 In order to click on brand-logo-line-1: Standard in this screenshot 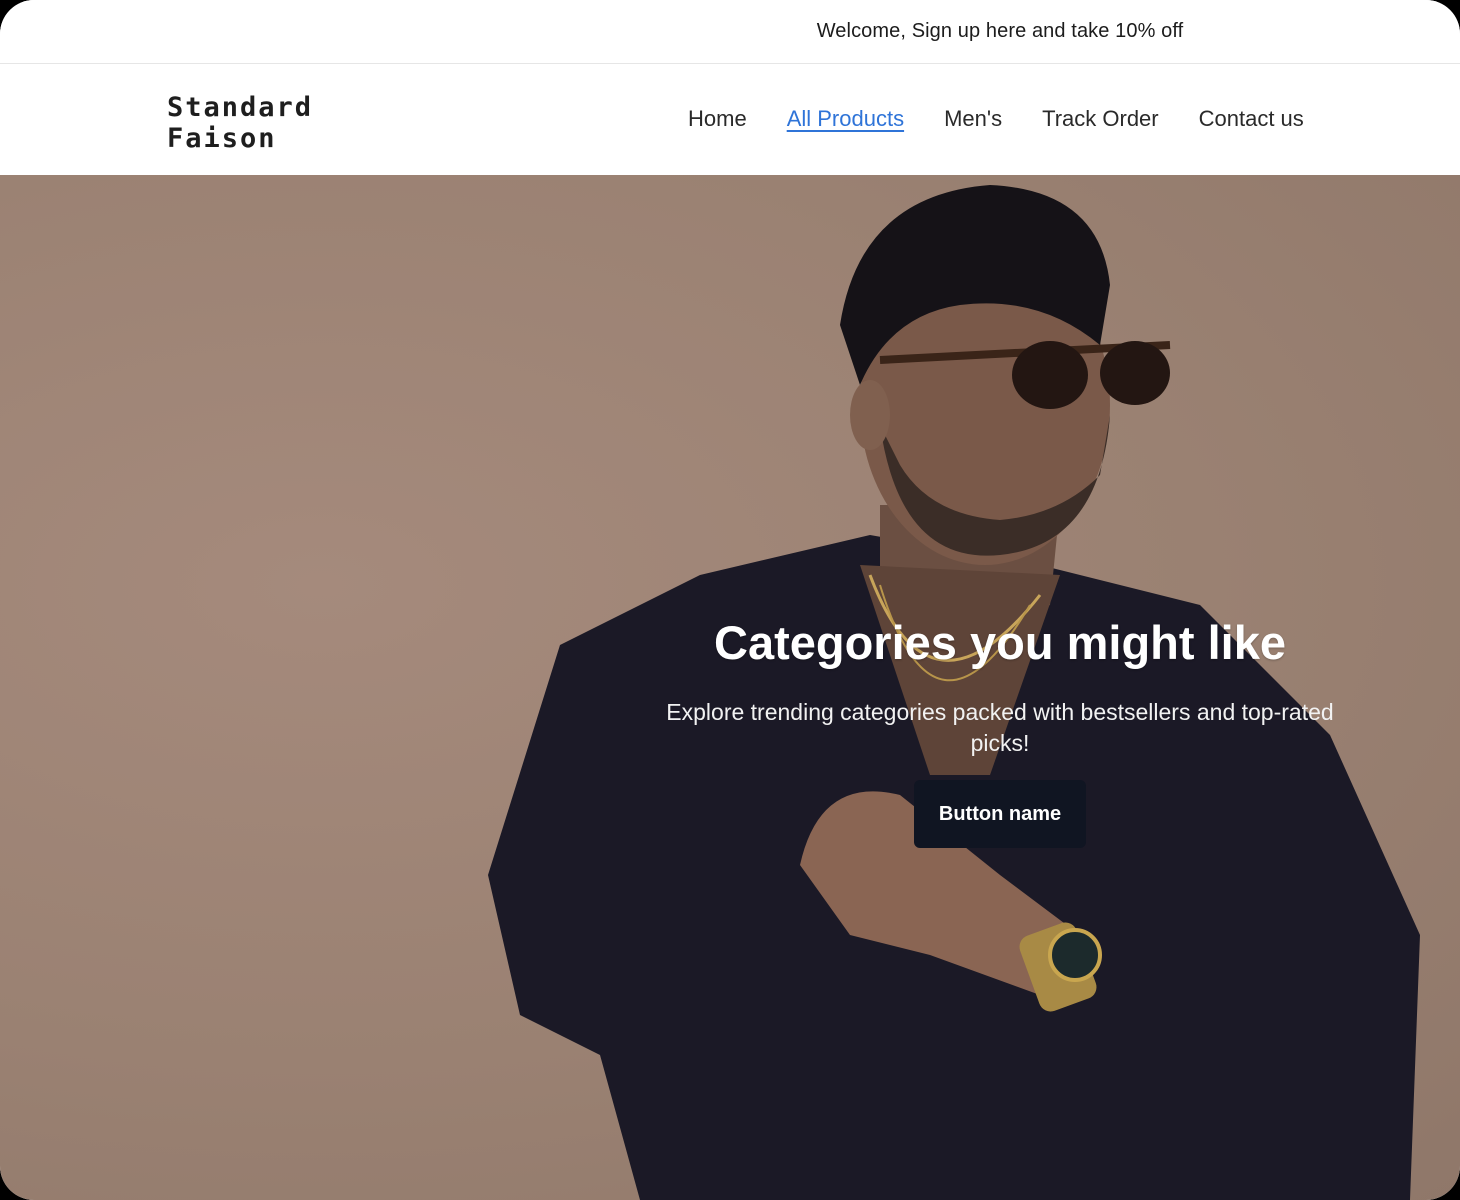, I will do `click(240, 107)`.